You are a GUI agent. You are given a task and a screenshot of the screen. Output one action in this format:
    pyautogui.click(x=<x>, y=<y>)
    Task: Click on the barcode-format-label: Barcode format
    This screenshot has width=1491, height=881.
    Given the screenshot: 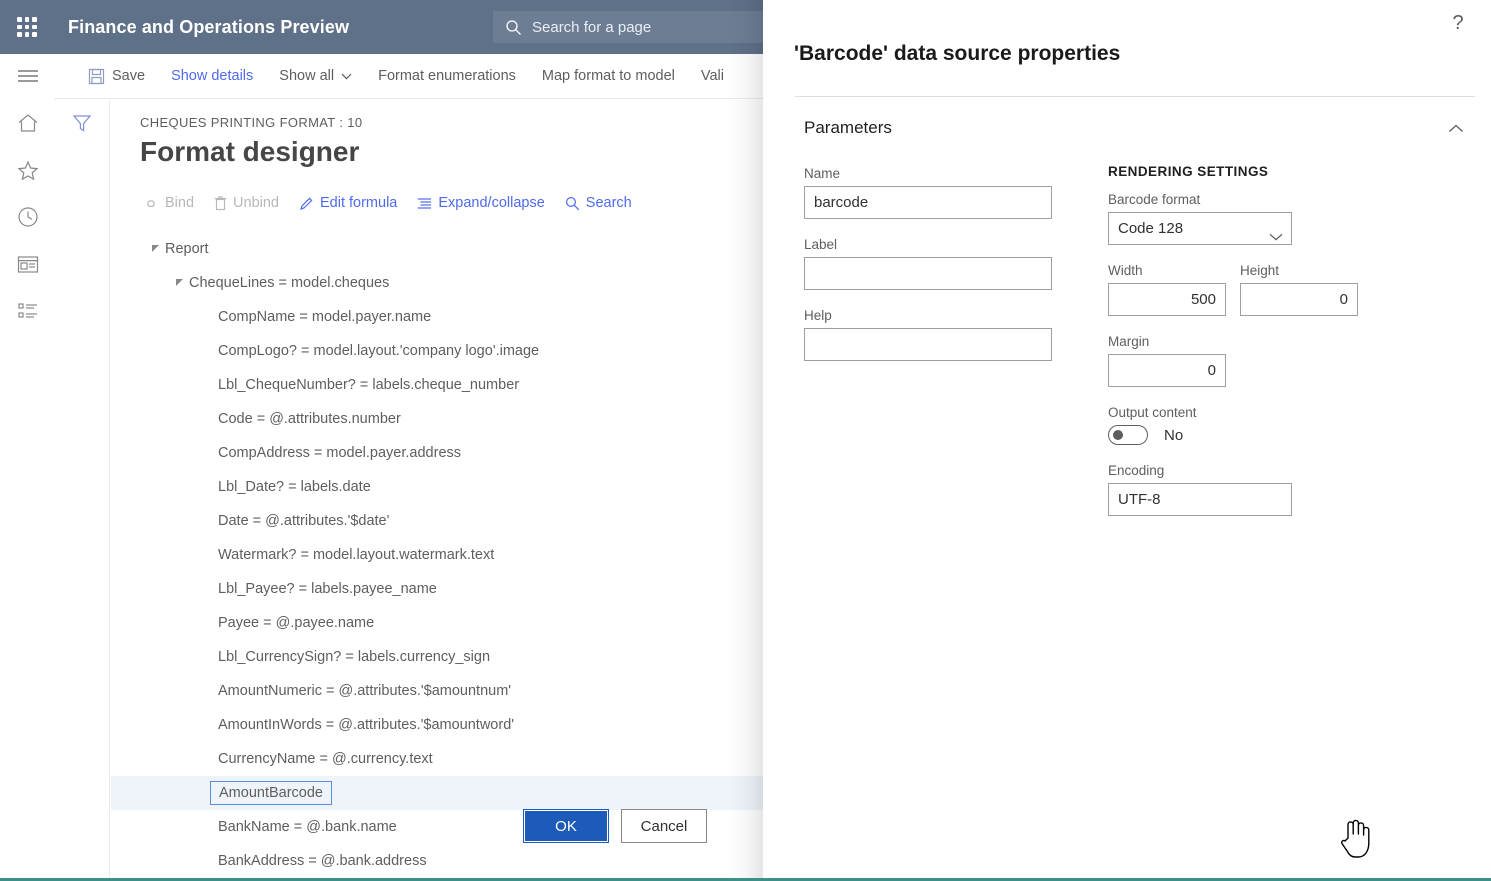 What is the action you would take?
    pyautogui.click(x=1154, y=199)
    